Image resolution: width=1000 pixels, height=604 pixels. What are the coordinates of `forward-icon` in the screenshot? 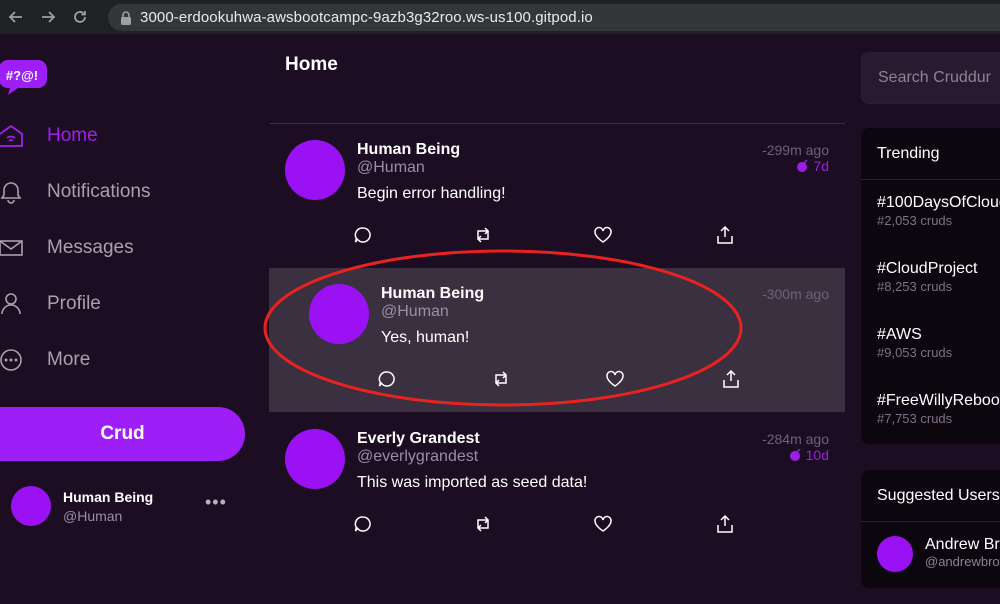 It's located at (48, 17).